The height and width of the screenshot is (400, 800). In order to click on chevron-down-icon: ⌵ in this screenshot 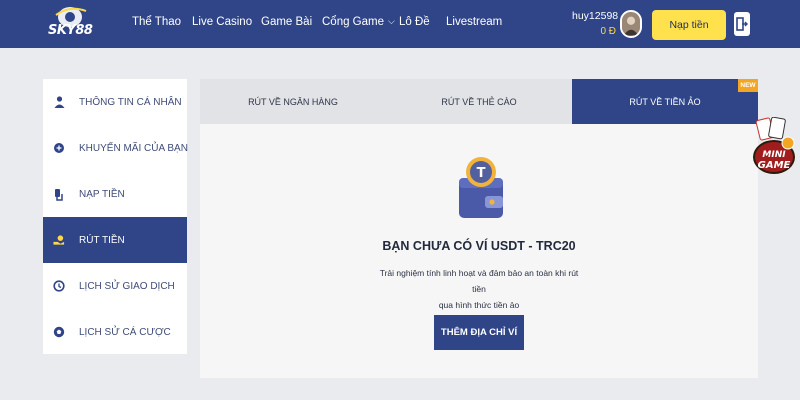, I will do `click(391, 21)`.